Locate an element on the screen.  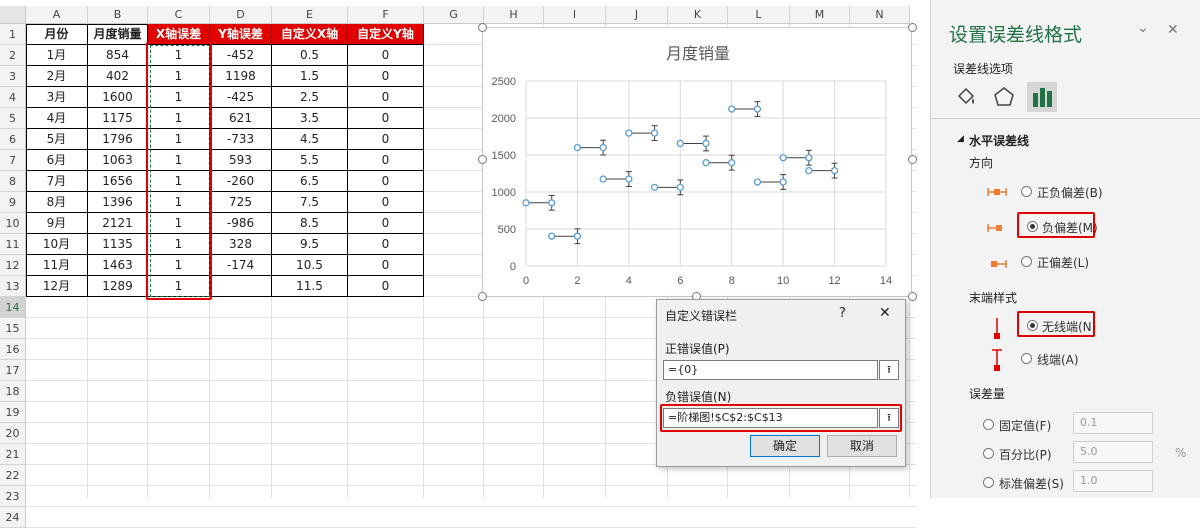
column-header: K is located at coordinates (698, 15).